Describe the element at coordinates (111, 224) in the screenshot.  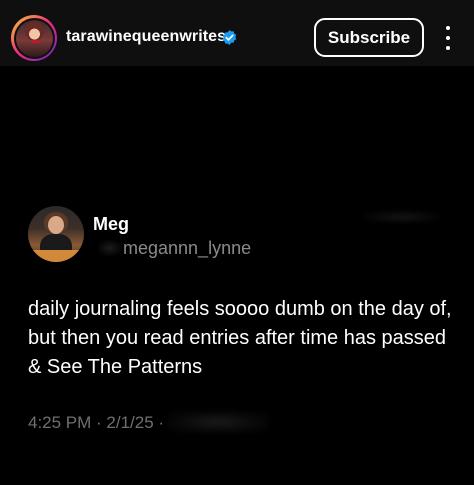
I see `post-author-name: Meg` at that location.